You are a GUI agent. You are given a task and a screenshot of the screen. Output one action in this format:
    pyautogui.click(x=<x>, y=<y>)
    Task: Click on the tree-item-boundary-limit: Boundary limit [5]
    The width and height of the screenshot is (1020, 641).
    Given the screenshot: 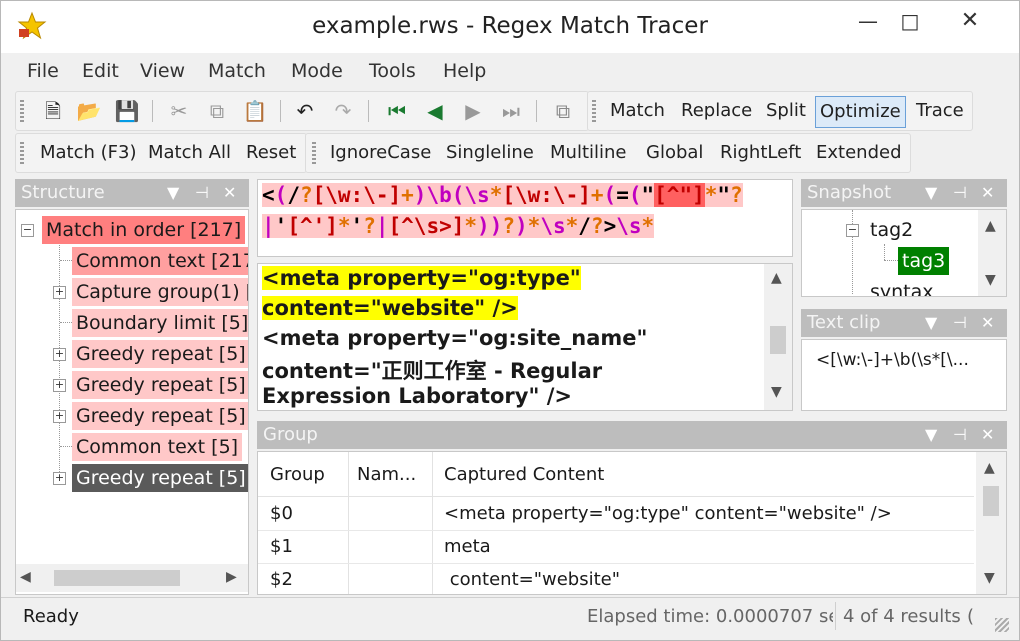 What is the action you would take?
    pyautogui.click(x=160, y=323)
    